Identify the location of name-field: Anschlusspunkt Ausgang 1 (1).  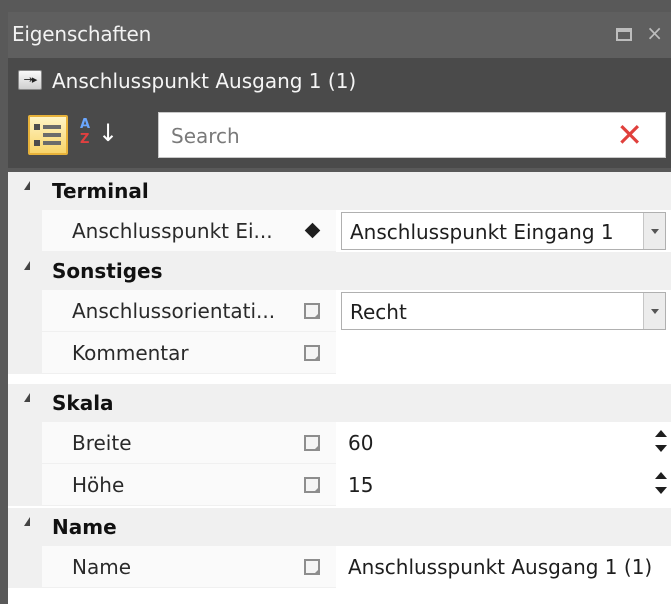
(504, 567).